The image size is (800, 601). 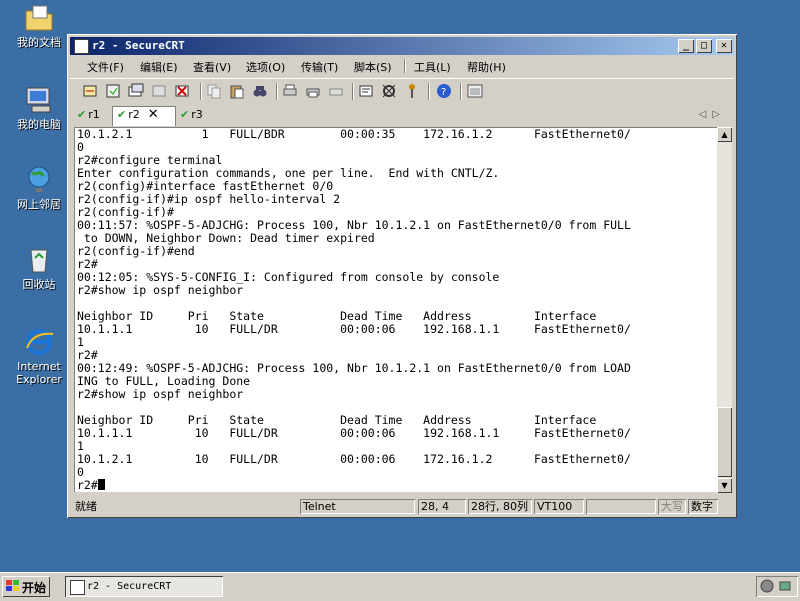 What do you see at coordinates (136, 91) in the screenshot?
I see `connect-tab-icon` at bounding box center [136, 91].